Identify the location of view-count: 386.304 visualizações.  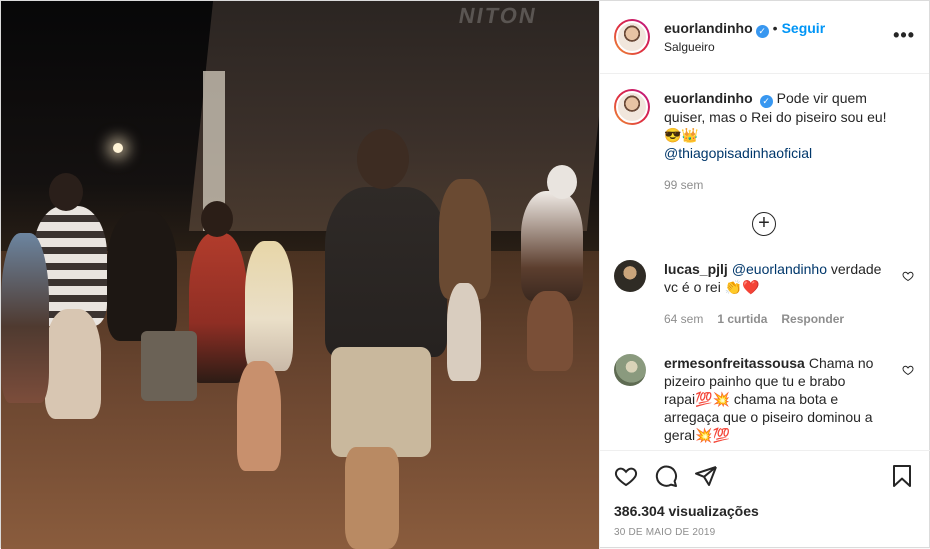
(764, 511).